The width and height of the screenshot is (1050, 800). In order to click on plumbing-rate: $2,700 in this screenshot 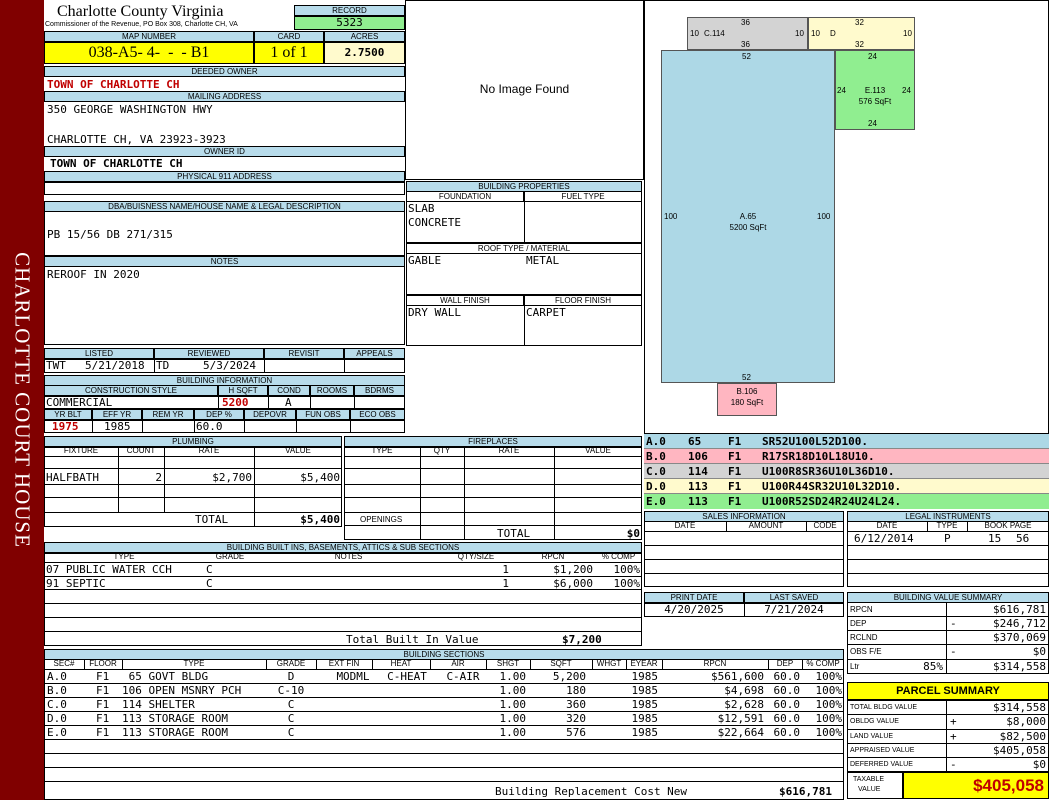, I will do `click(232, 477)`.